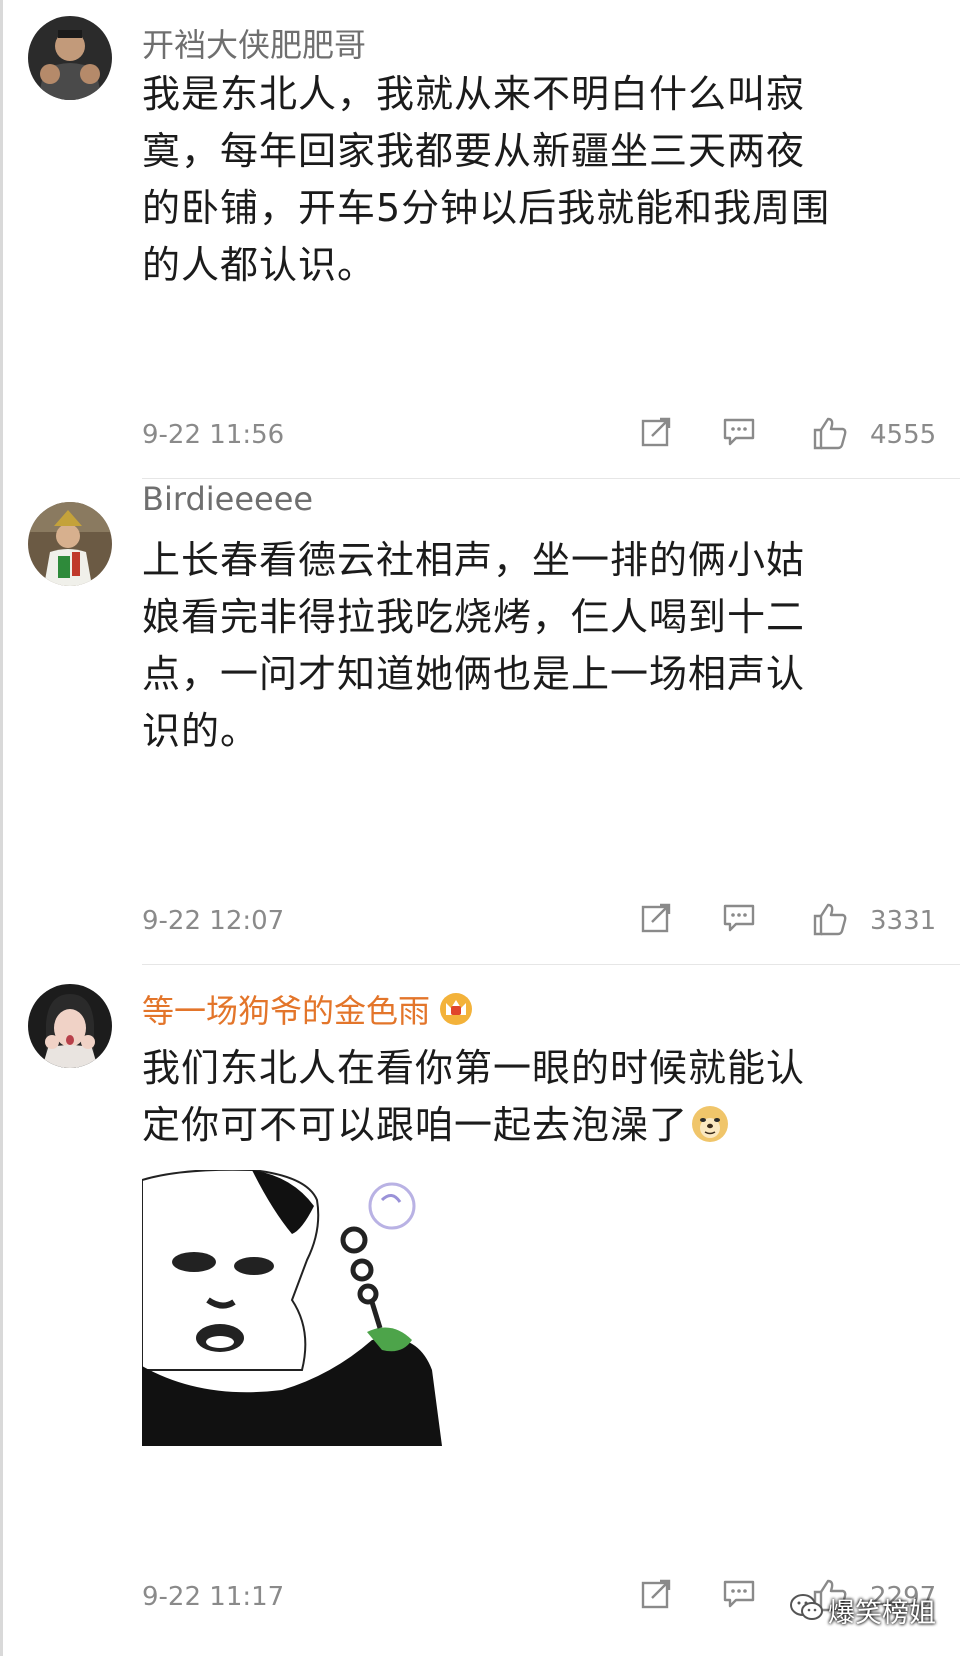 The width and height of the screenshot is (960, 1656). I want to click on comment-text: 我们东北人在看你第一眼的时候就能认 定你可不可以跟咱一起去泡澡了, so click(532, 1100).